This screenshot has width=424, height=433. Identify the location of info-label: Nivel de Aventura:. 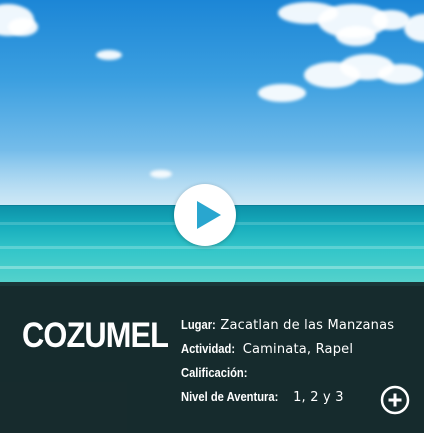
(230, 396).